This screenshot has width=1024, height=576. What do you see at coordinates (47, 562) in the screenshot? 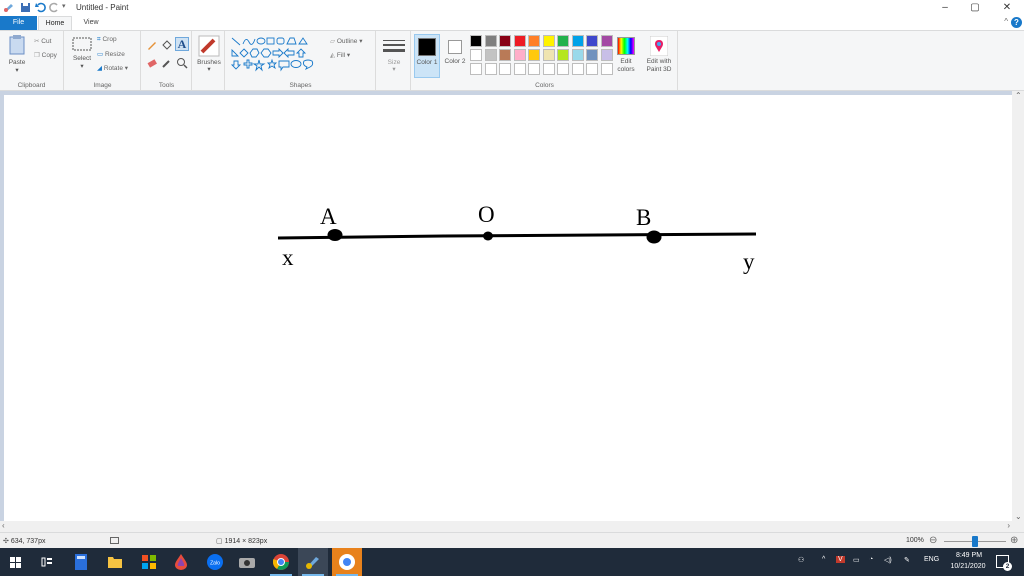
I see `task-view-button` at bounding box center [47, 562].